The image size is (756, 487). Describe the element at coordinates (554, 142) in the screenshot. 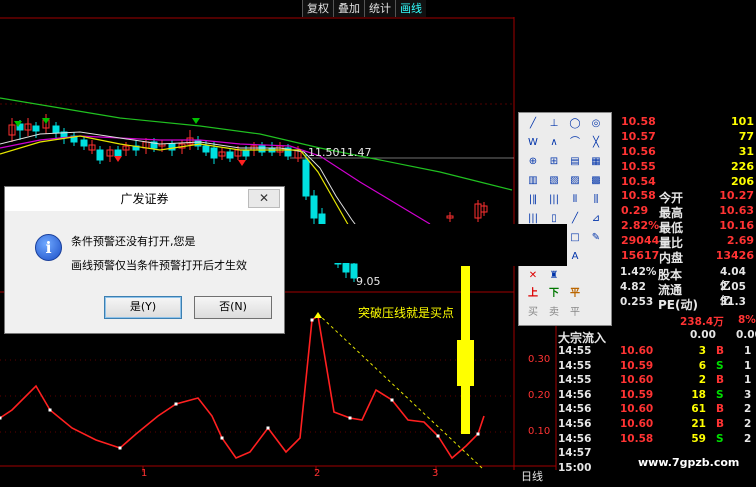

I see `draw-tool-icon: ∧` at that location.